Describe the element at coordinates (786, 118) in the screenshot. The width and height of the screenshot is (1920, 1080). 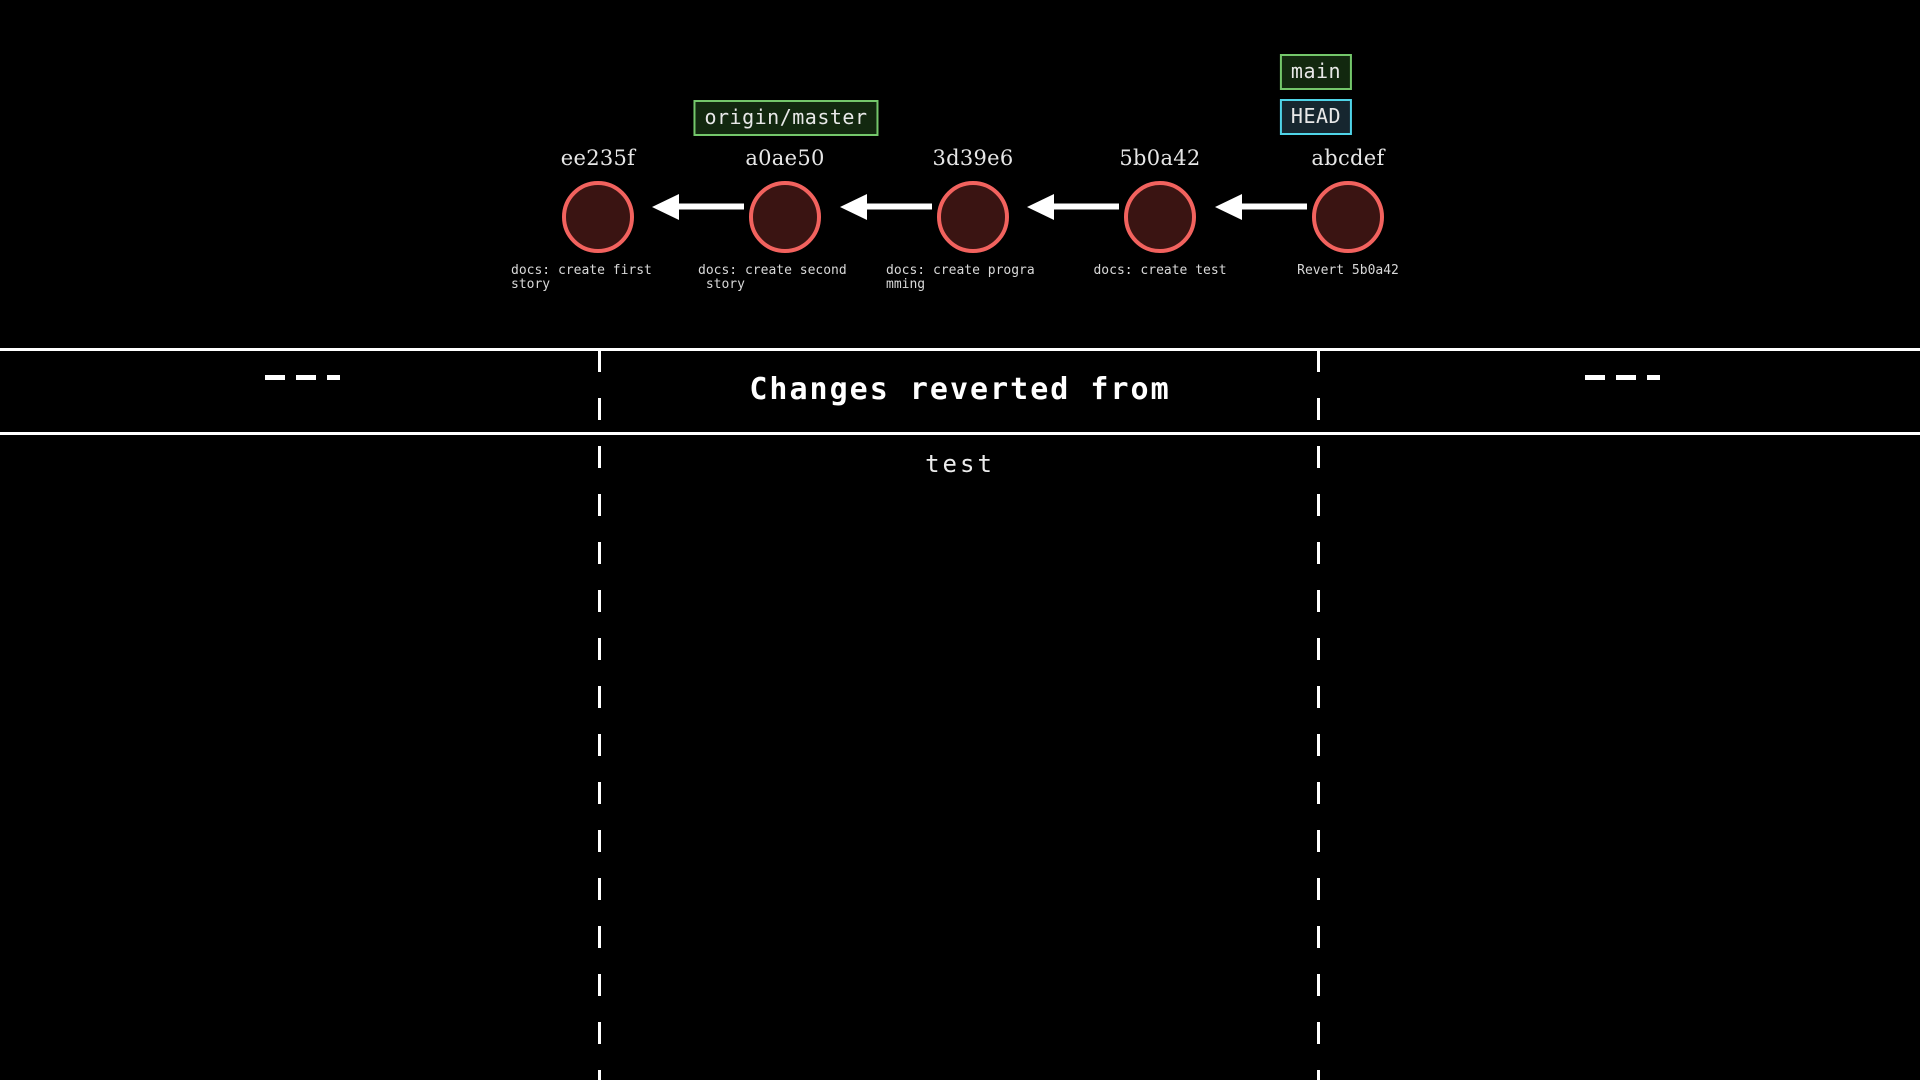
I see `ref-badge-origin-master: origin/master` at that location.